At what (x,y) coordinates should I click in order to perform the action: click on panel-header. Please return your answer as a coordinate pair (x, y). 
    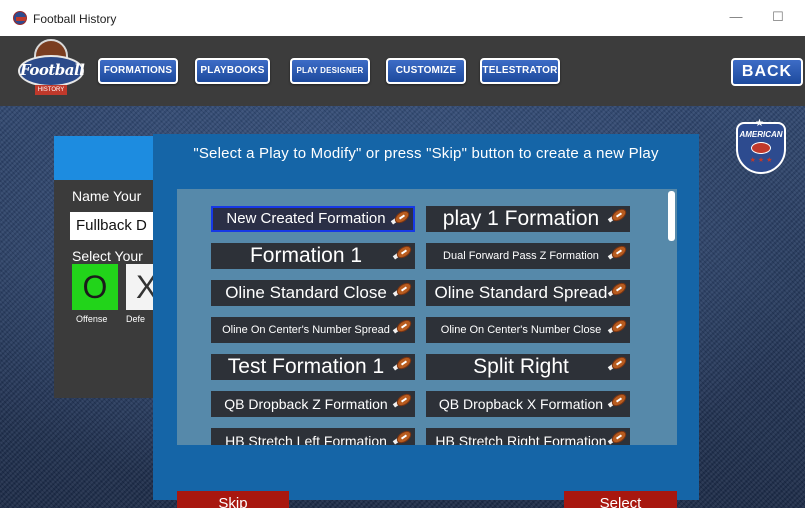
    Looking at the image, I should click on (109, 158).